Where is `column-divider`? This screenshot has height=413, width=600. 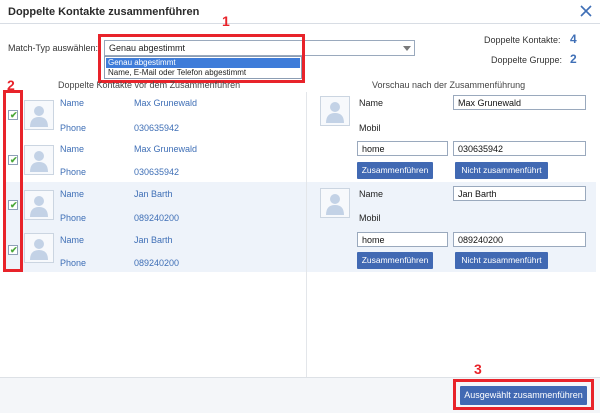
column-divider is located at coordinates (306, 234).